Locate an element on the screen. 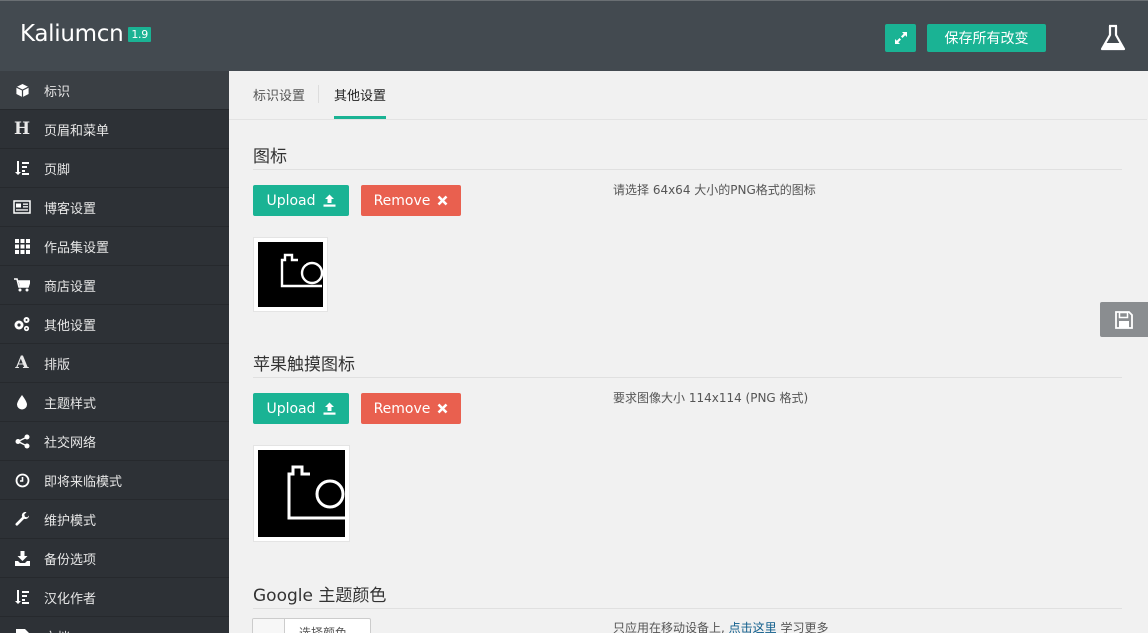 The image size is (1148, 633). apple-remove-button: Remove is located at coordinates (411, 408).